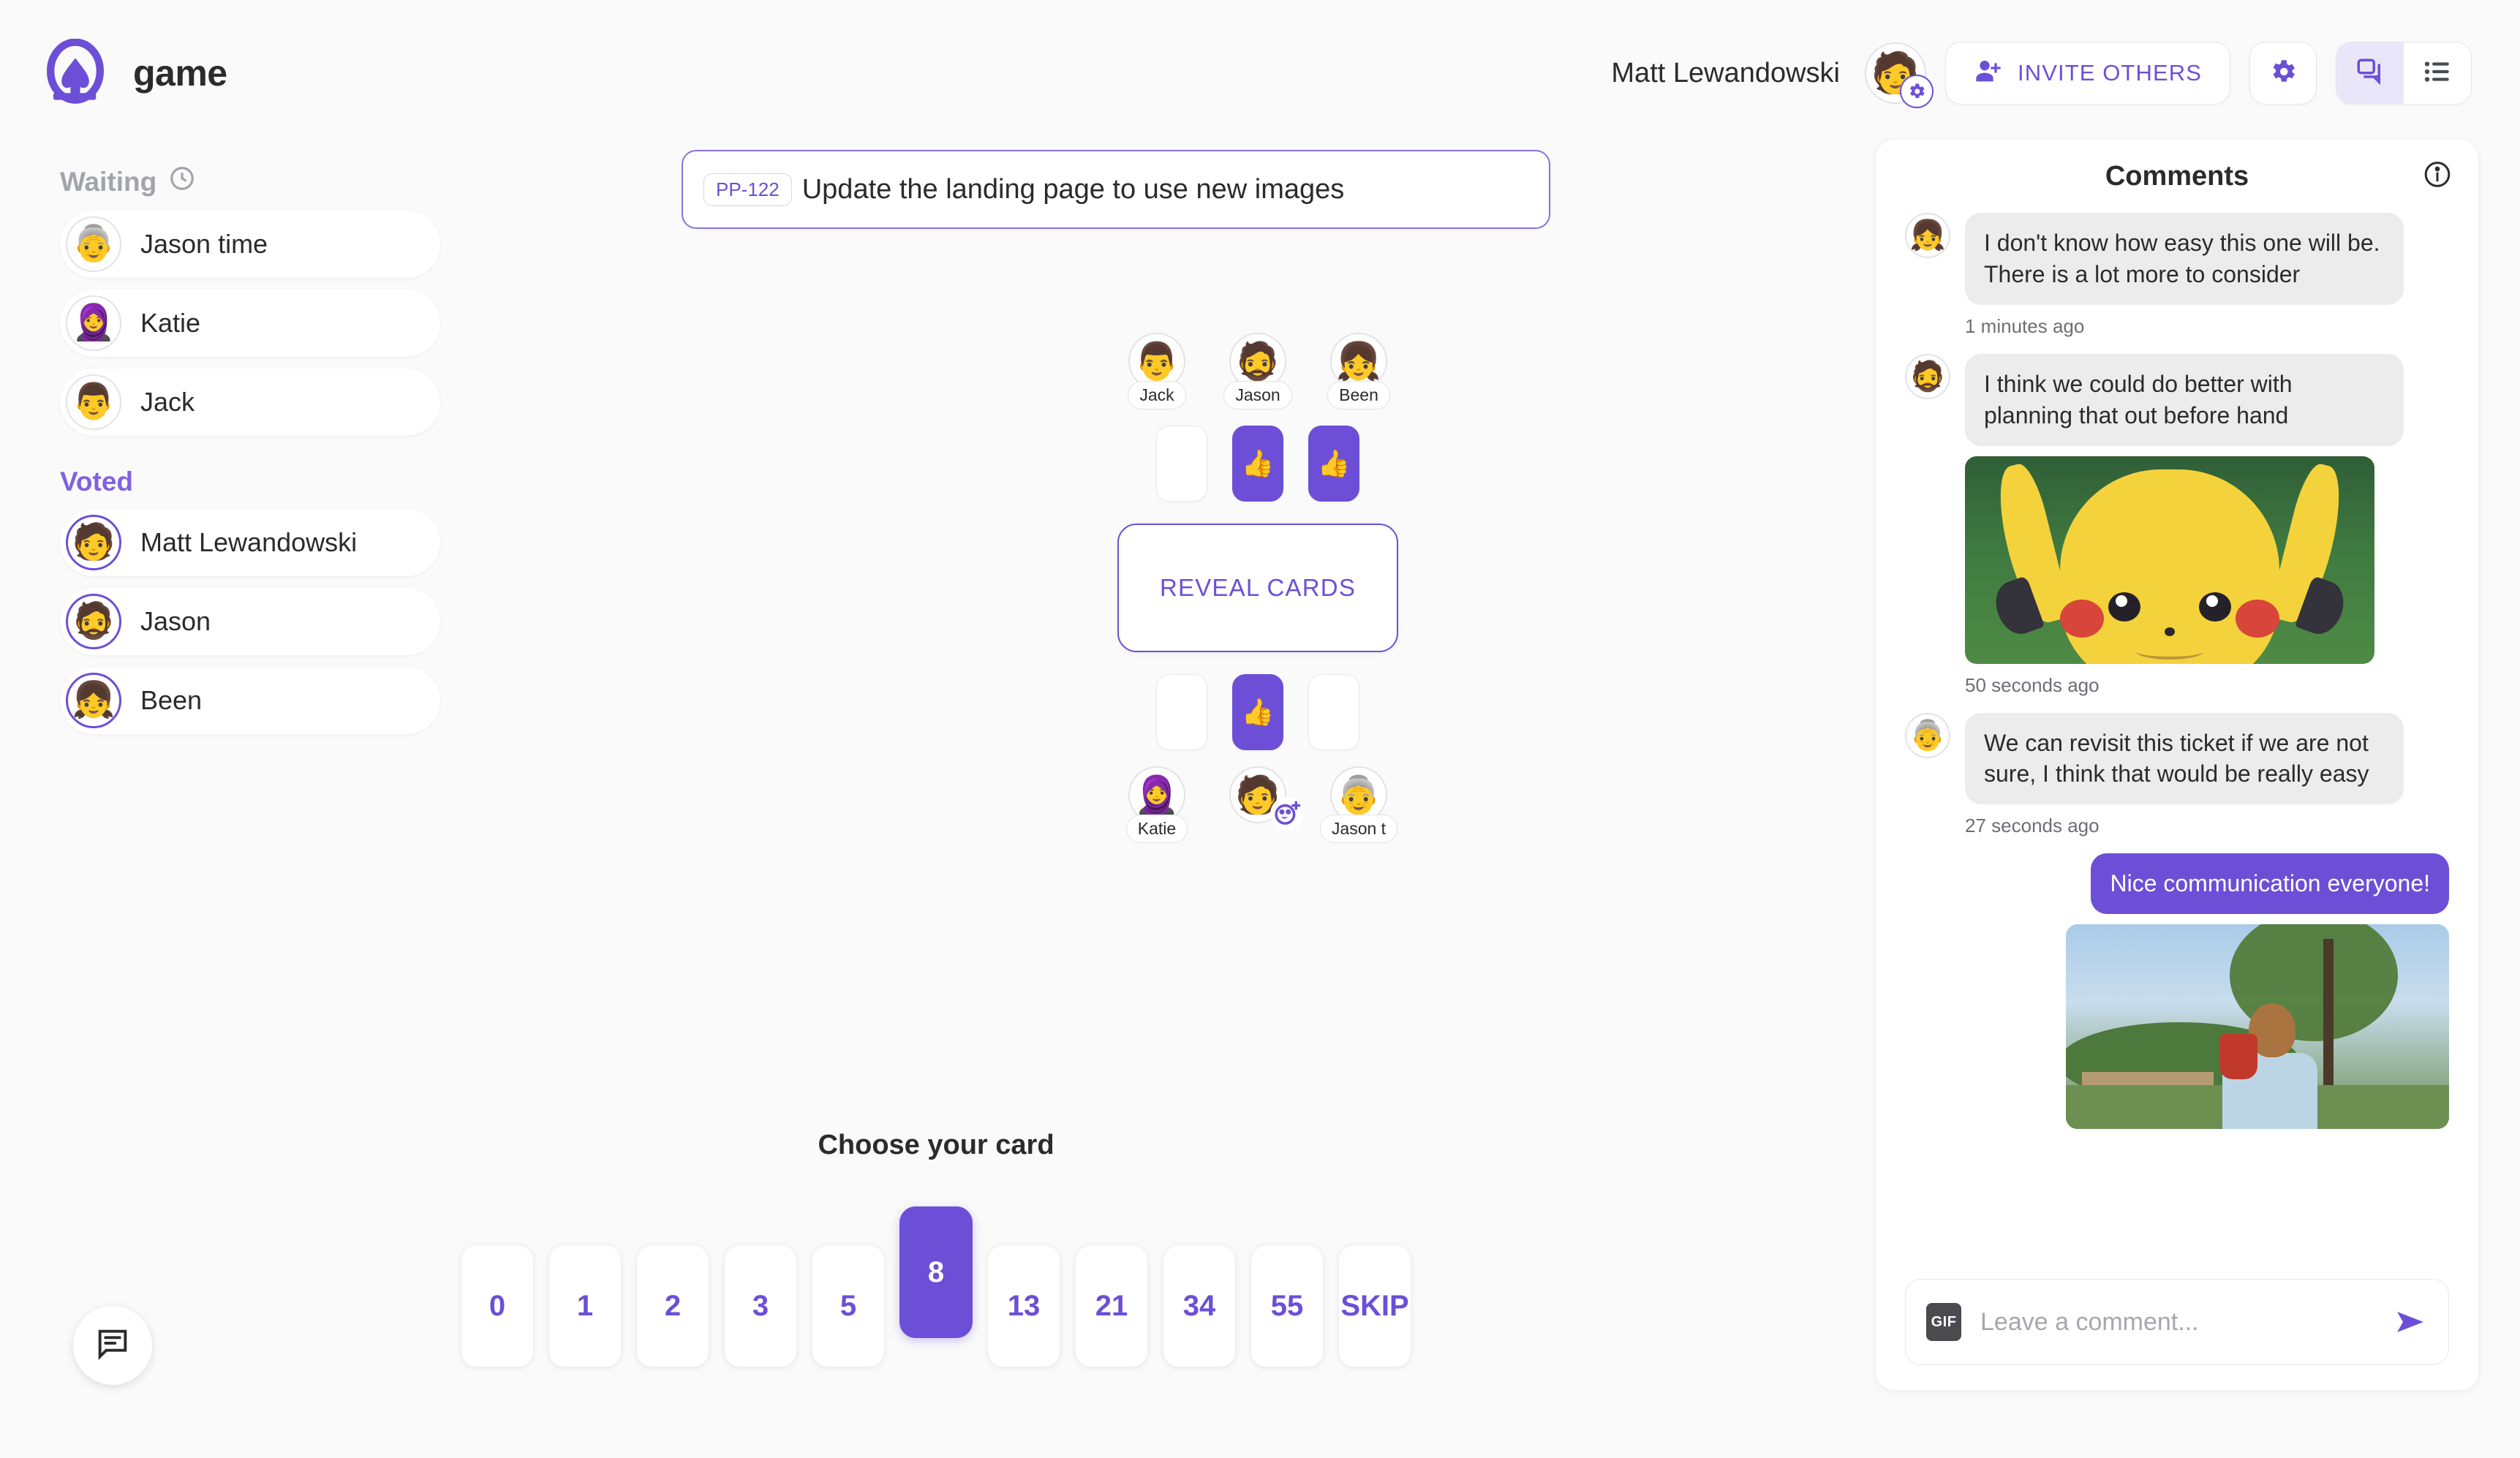  Describe the element at coordinates (1943, 1322) in the screenshot. I see `gif-button: GIF` at that location.